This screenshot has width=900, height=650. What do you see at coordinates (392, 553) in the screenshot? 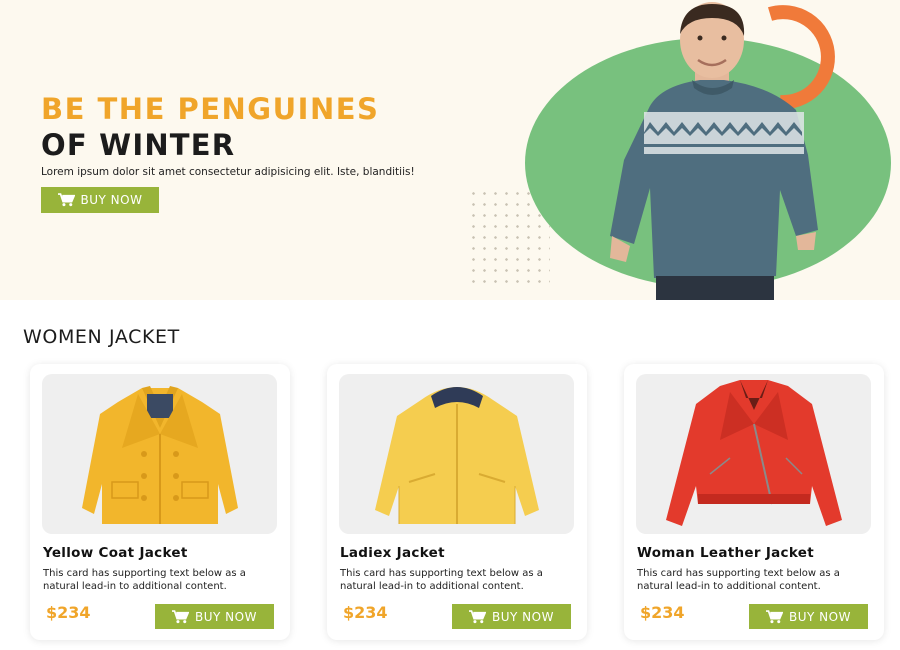
I see `product-name: Ladiex Jacket` at bounding box center [392, 553].